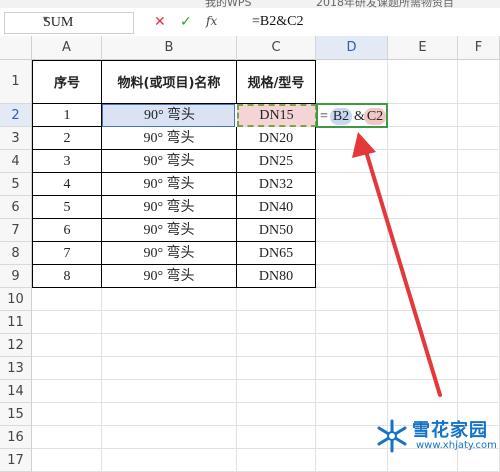 This screenshot has width=500, height=472. I want to click on annotation-arrow, so click(397, 264).